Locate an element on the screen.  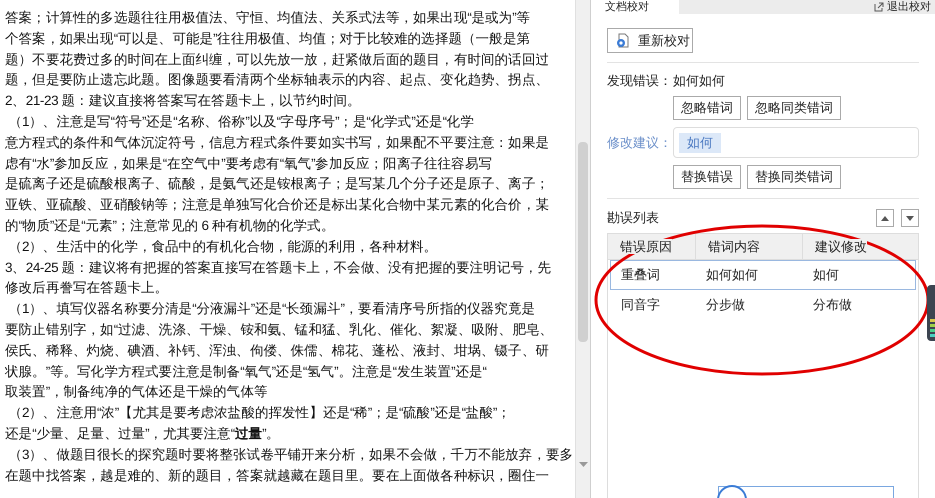
document-text-line: 还是“少量、足量、过量”，尤其要注意“过量”。 is located at coordinates (142, 433).